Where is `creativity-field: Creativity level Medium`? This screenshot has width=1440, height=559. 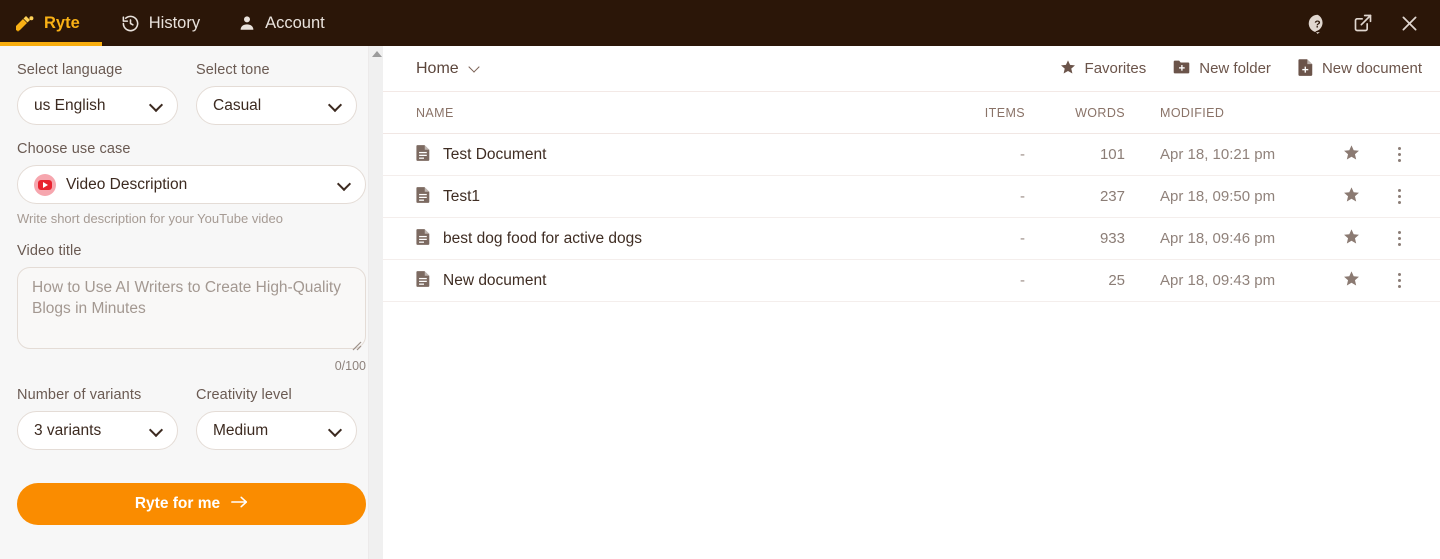 creativity-field: Creativity level Medium is located at coordinates (276, 418).